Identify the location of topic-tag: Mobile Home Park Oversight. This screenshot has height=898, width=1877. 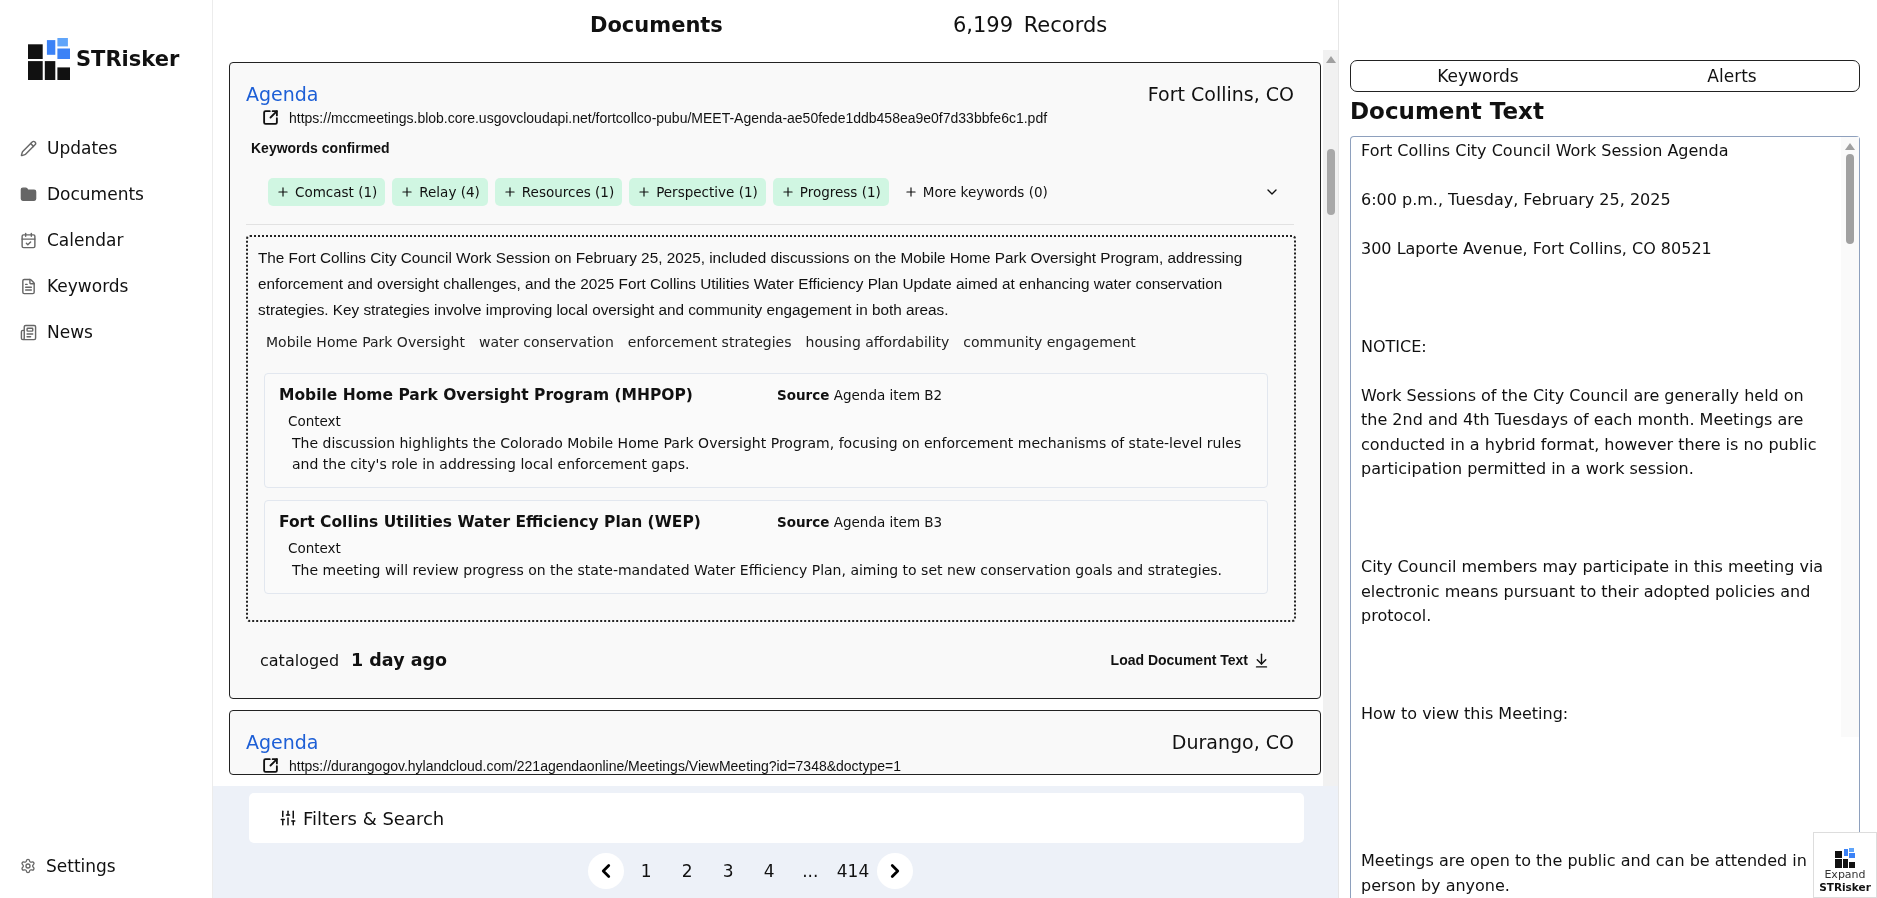
(365, 342).